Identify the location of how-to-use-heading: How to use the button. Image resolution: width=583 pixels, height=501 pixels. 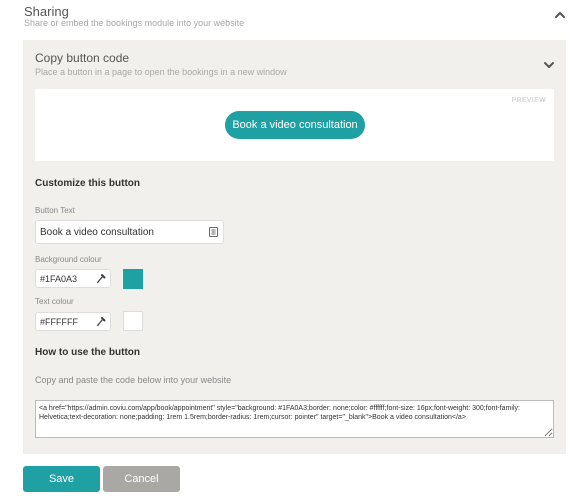
(87, 352).